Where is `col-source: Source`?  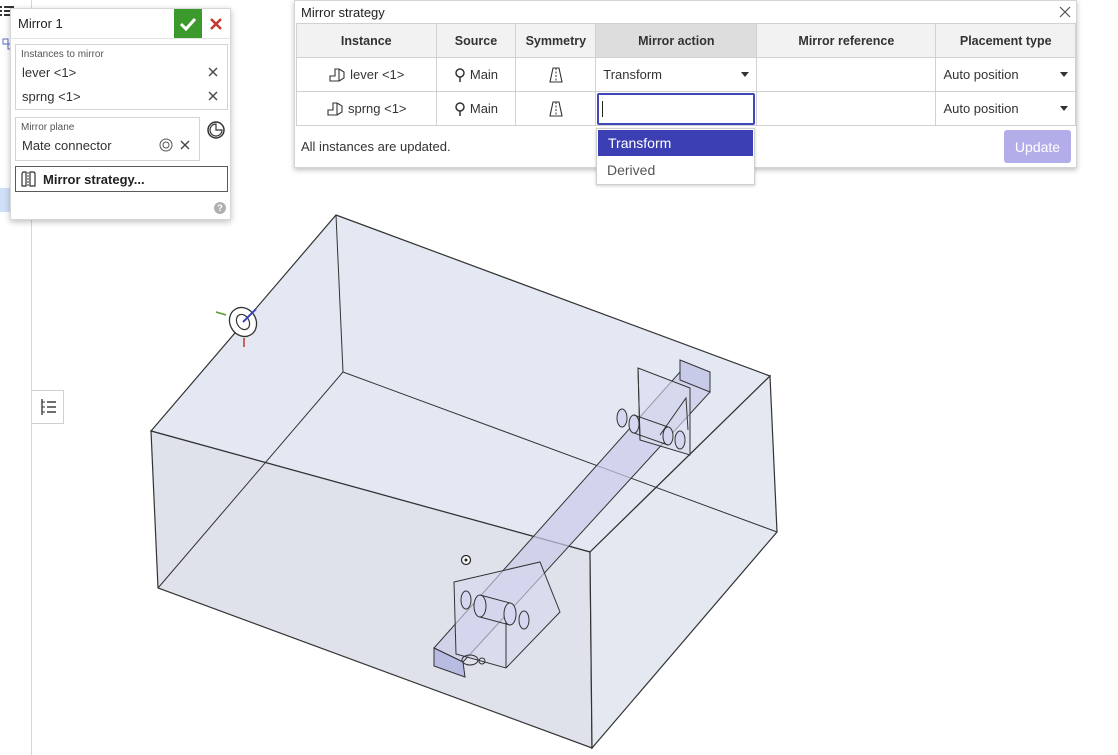 col-source: Source is located at coordinates (476, 40).